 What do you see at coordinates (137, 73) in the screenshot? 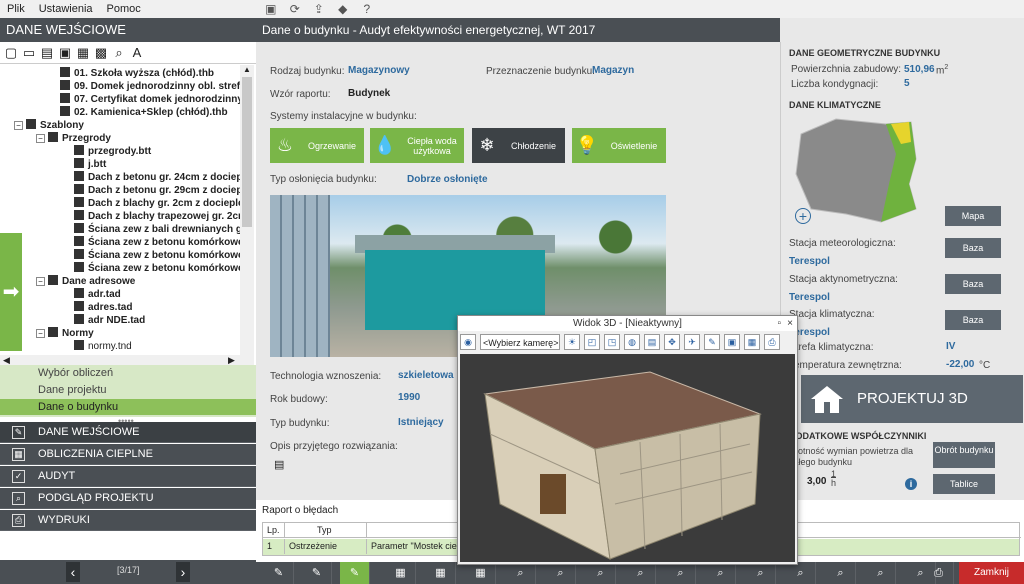
I see `tree-item: 01. Szkoła wyższa (chłód).thb` at bounding box center [137, 73].